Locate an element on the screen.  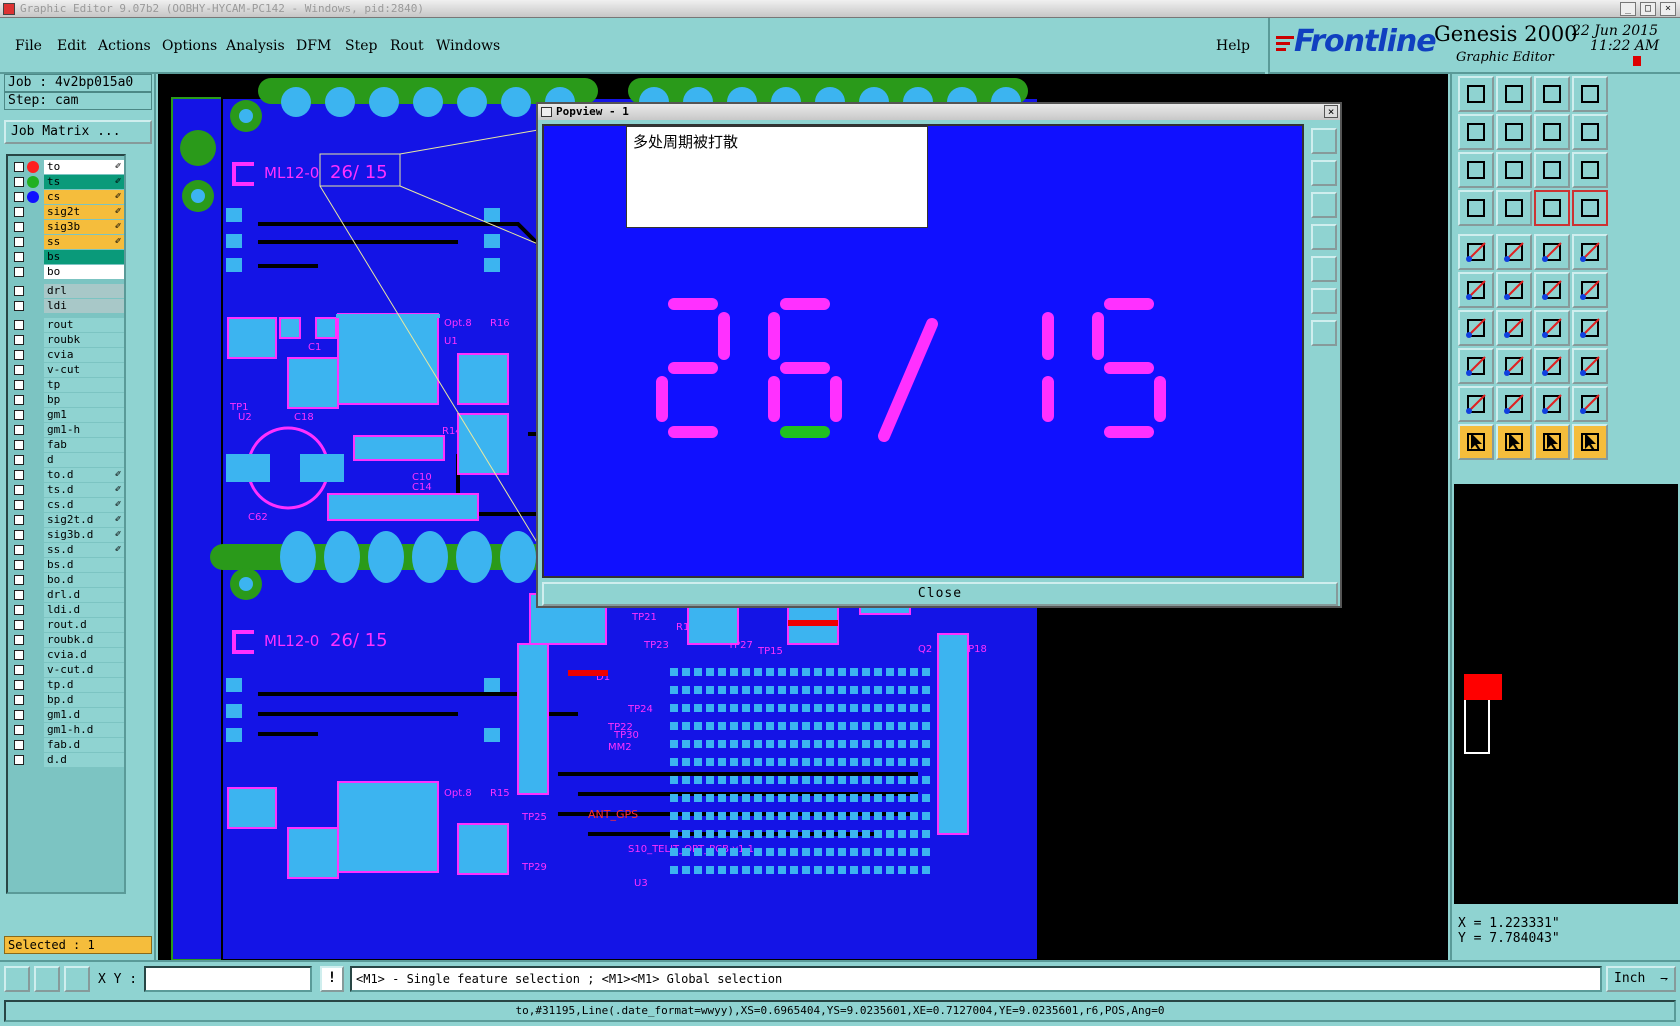
exclamation-button: ! is located at coordinates (332, 979).